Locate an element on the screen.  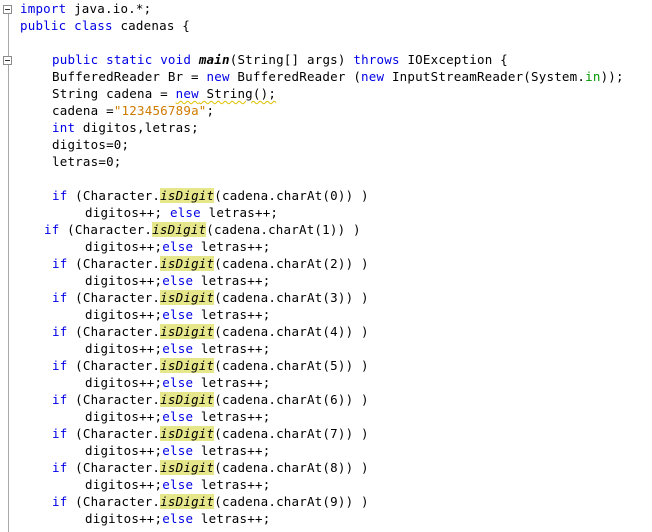
code-token: class is located at coordinates (93, 25).